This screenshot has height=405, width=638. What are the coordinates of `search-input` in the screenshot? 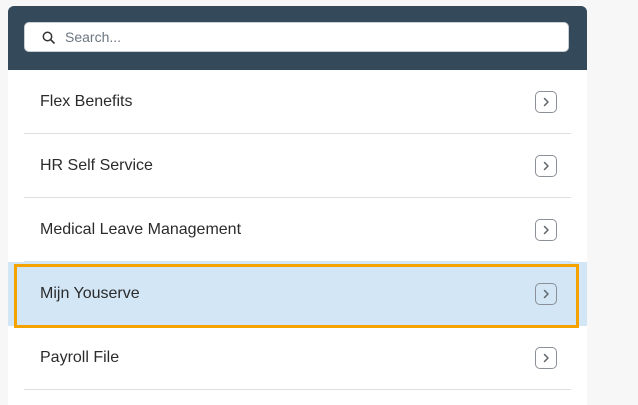 It's located at (295, 37).